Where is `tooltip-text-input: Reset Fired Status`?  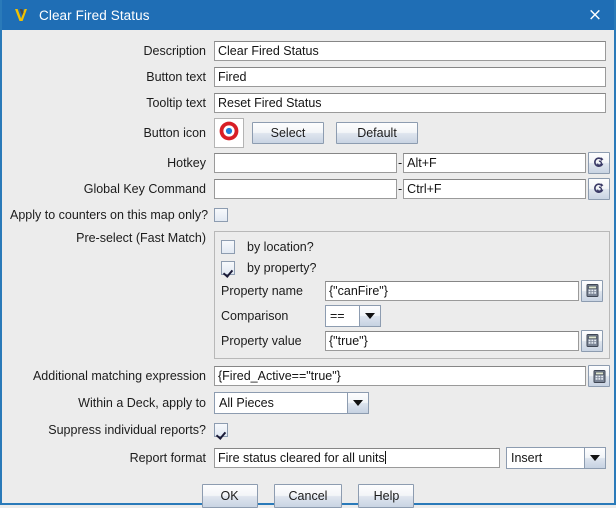 tooltip-text-input: Reset Fired Status is located at coordinates (410, 103).